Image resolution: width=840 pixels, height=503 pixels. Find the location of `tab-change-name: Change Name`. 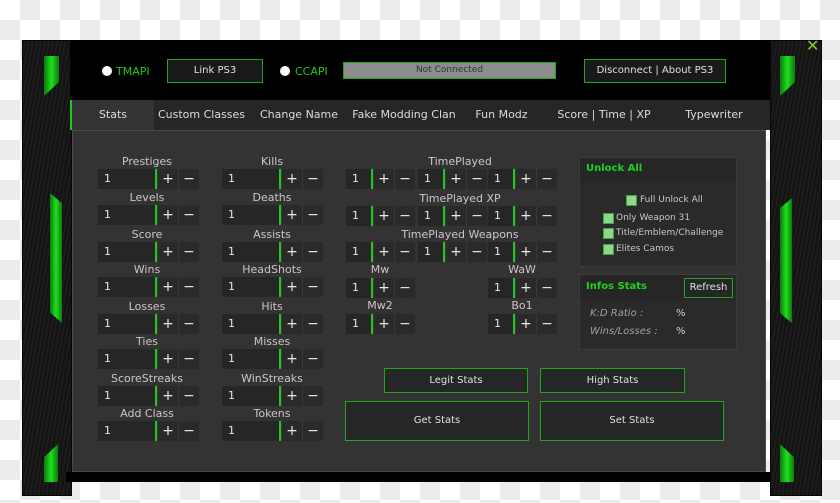

tab-change-name: Change Name is located at coordinates (299, 115).